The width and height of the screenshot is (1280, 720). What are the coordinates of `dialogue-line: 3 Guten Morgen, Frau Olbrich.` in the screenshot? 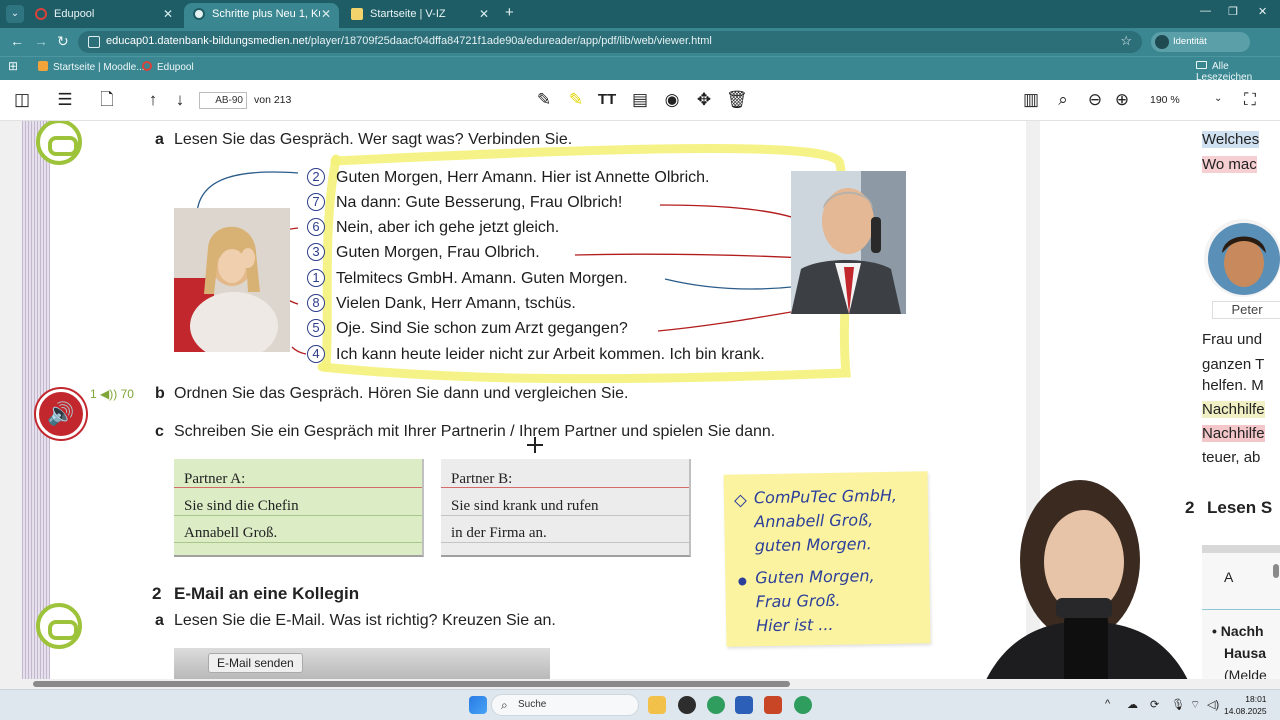 It's located at (423, 252).